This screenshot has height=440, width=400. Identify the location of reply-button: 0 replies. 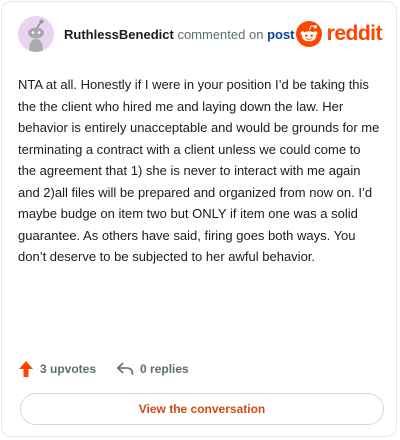
(152, 369).